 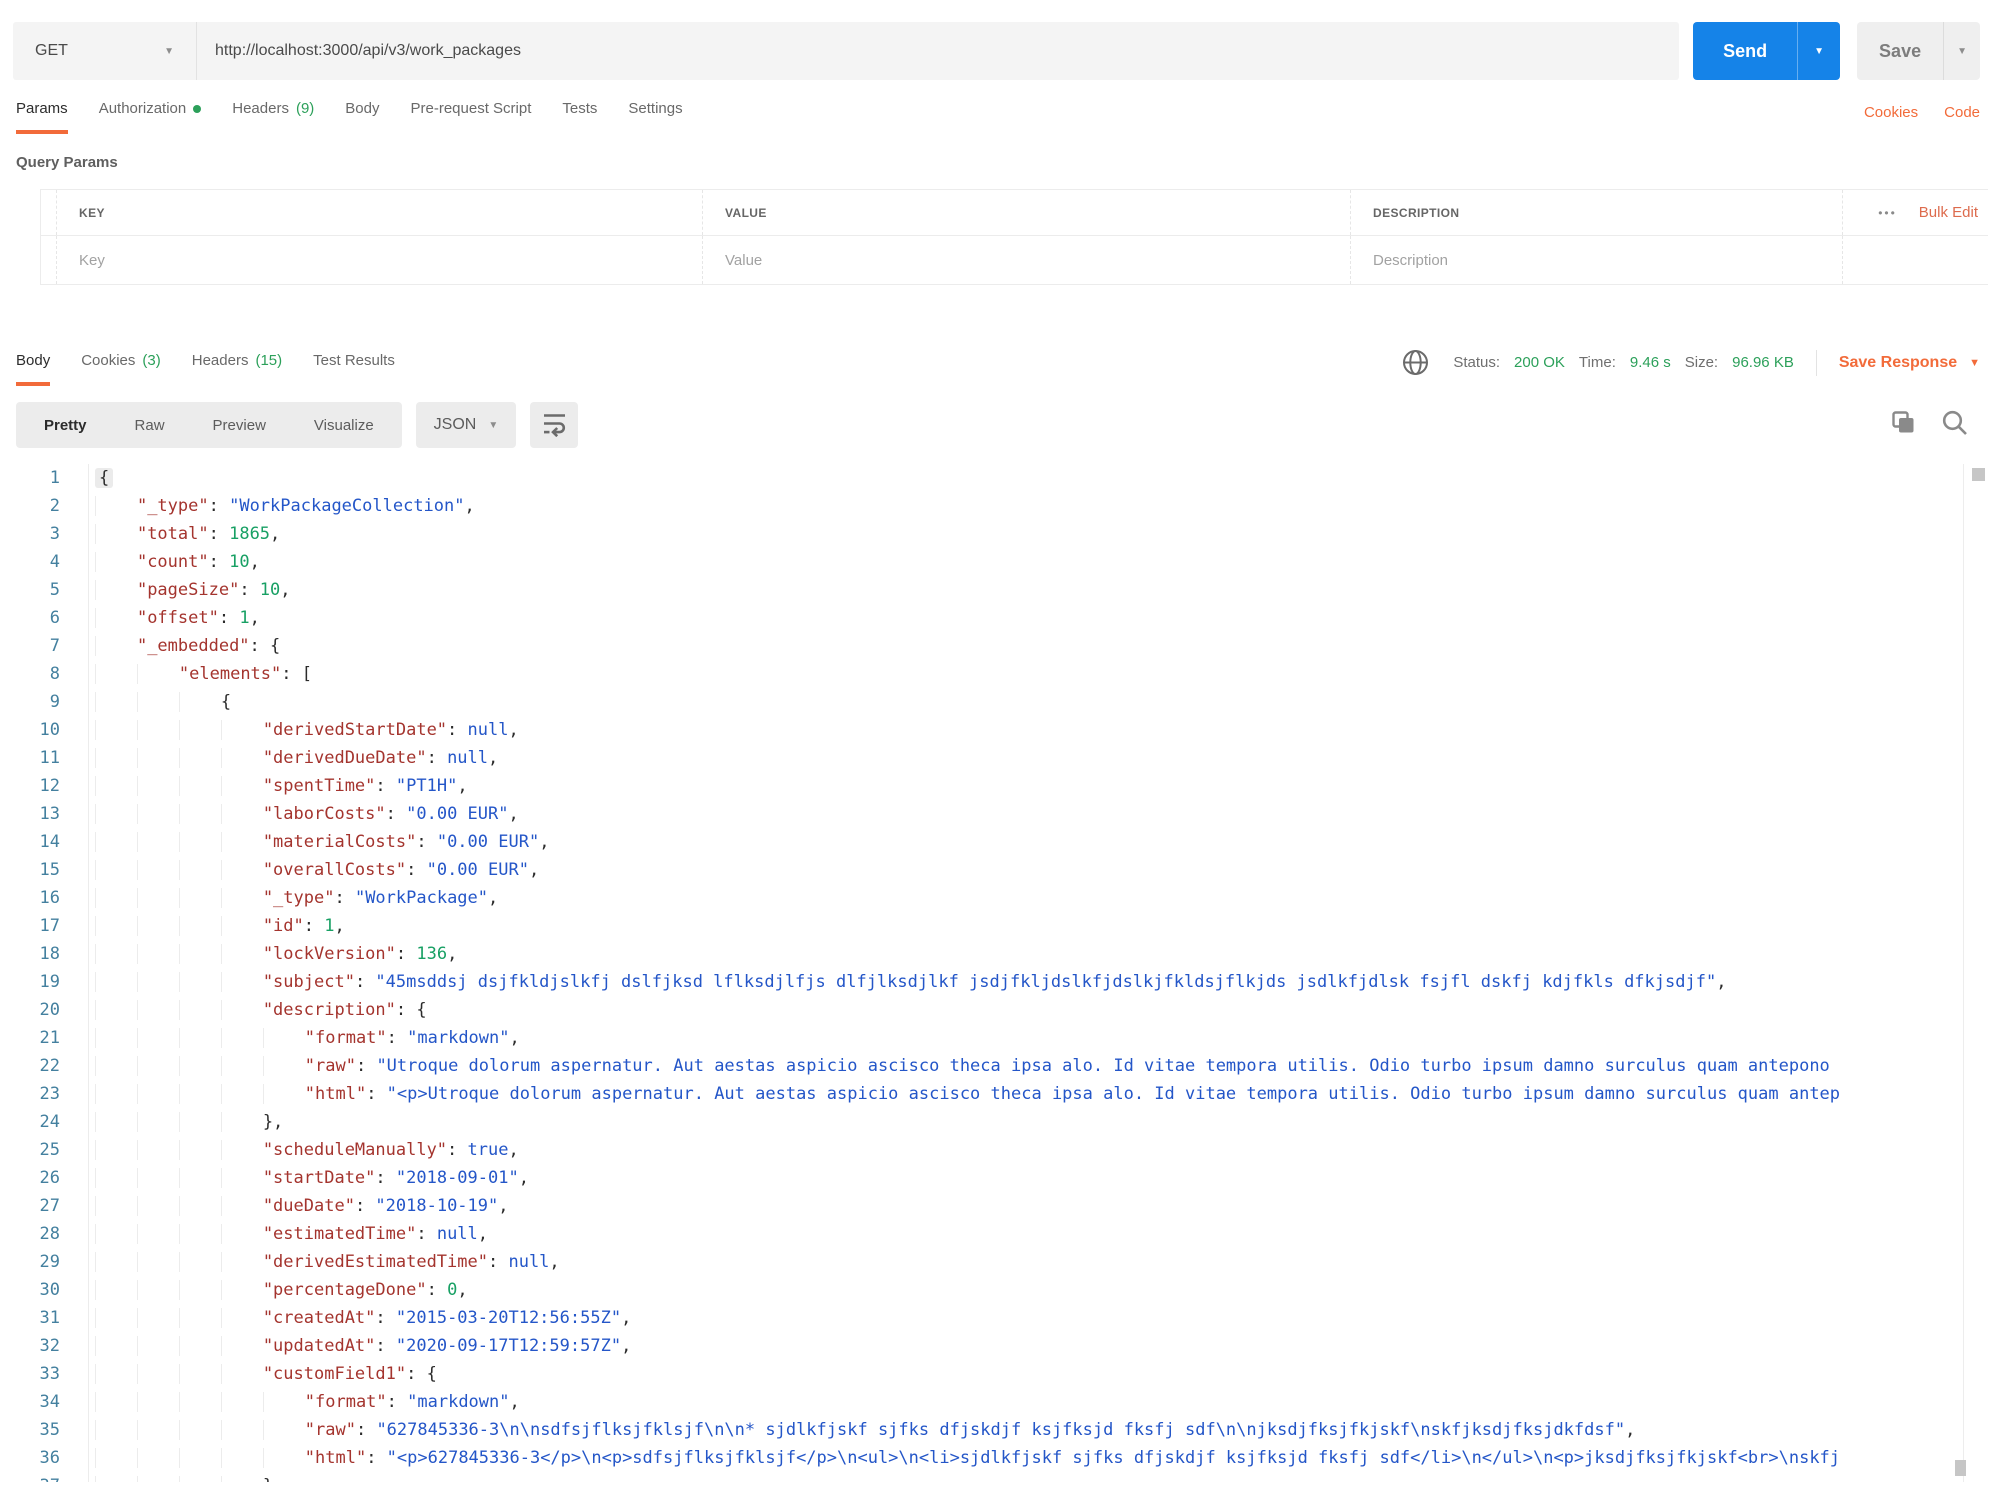 What do you see at coordinates (237, 369) in the screenshot?
I see `response-tab-headers: Headers (15)` at bounding box center [237, 369].